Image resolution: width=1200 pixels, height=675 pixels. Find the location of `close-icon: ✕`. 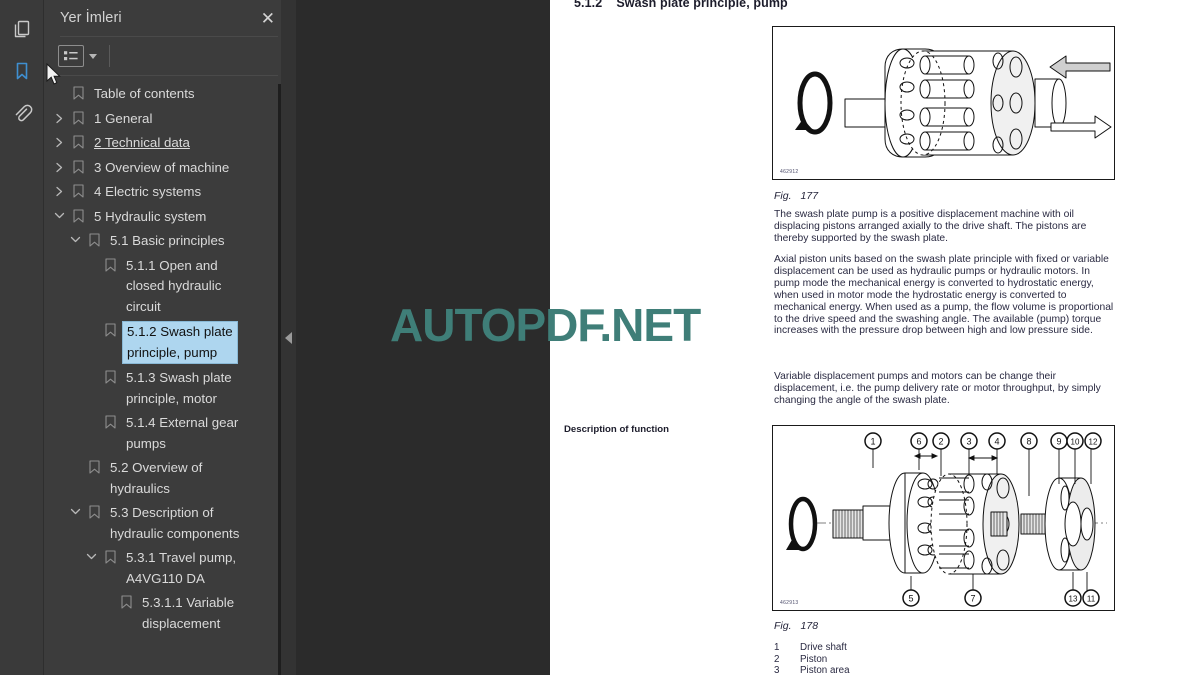

close-icon: ✕ is located at coordinates (268, 18).